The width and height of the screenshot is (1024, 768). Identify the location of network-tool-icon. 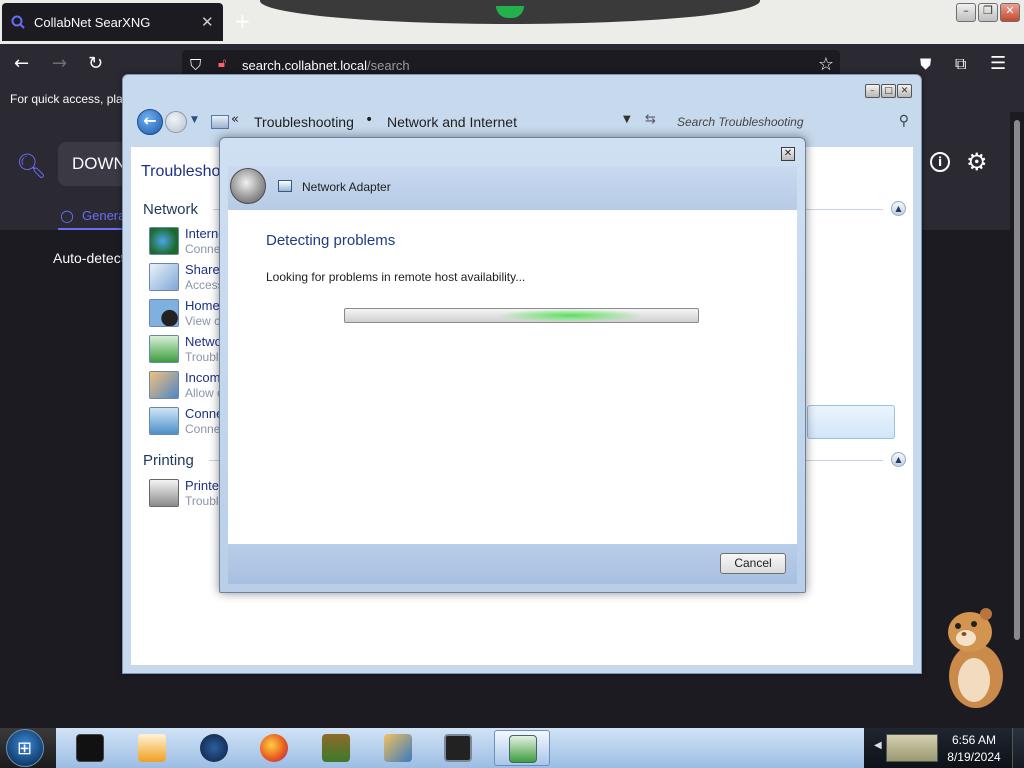
(398, 748).